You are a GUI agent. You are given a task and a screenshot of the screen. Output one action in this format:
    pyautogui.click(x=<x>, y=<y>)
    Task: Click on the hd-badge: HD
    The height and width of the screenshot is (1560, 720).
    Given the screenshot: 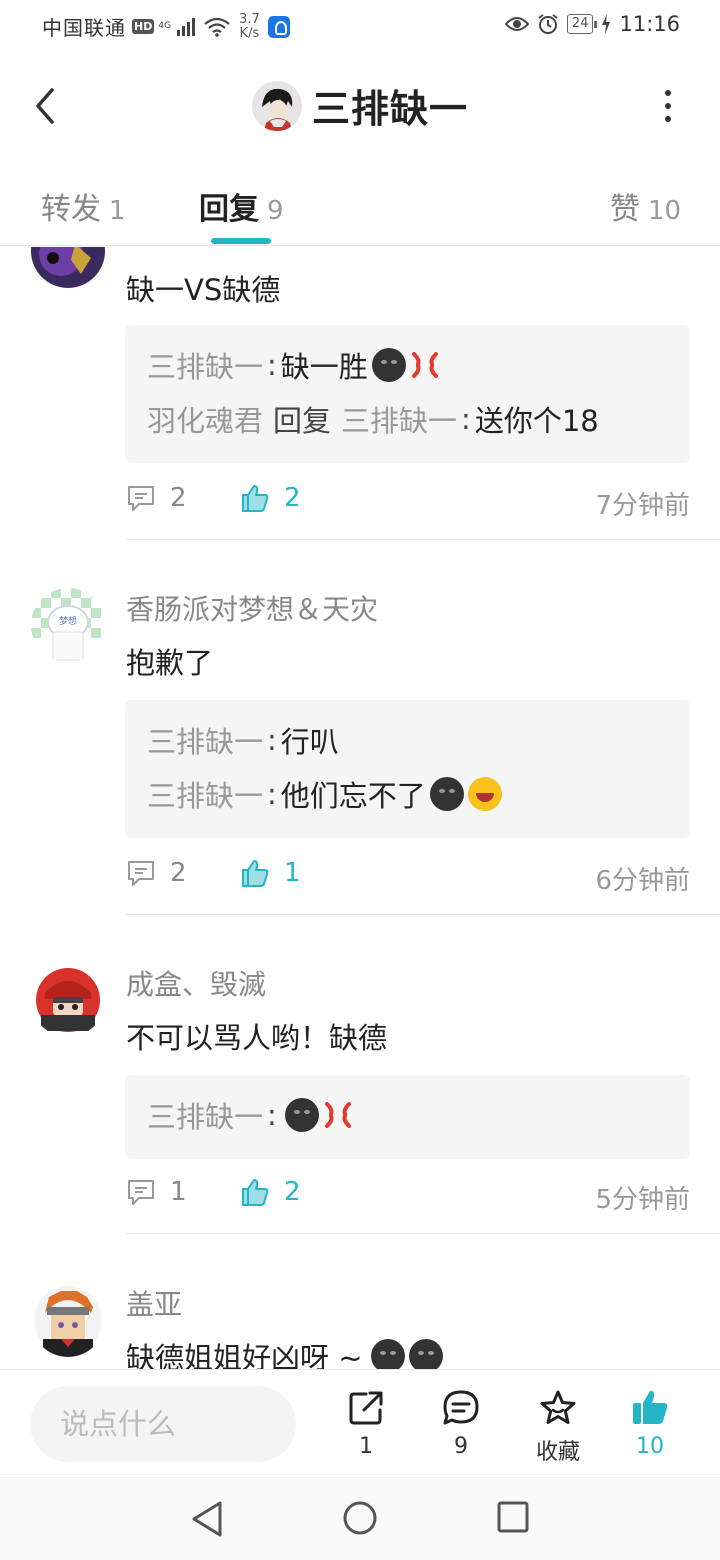 What is the action you would take?
    pyautogui.click(x=143, y=26)
    